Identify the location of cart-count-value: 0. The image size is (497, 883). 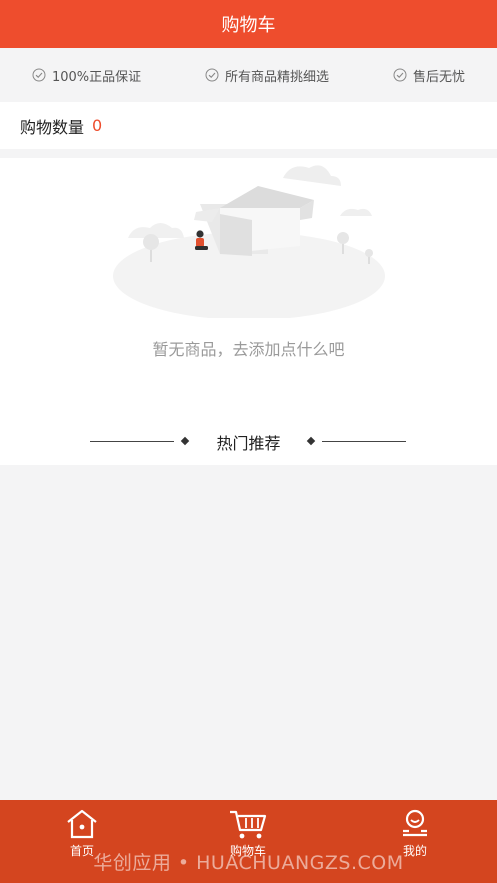
(97, 125).